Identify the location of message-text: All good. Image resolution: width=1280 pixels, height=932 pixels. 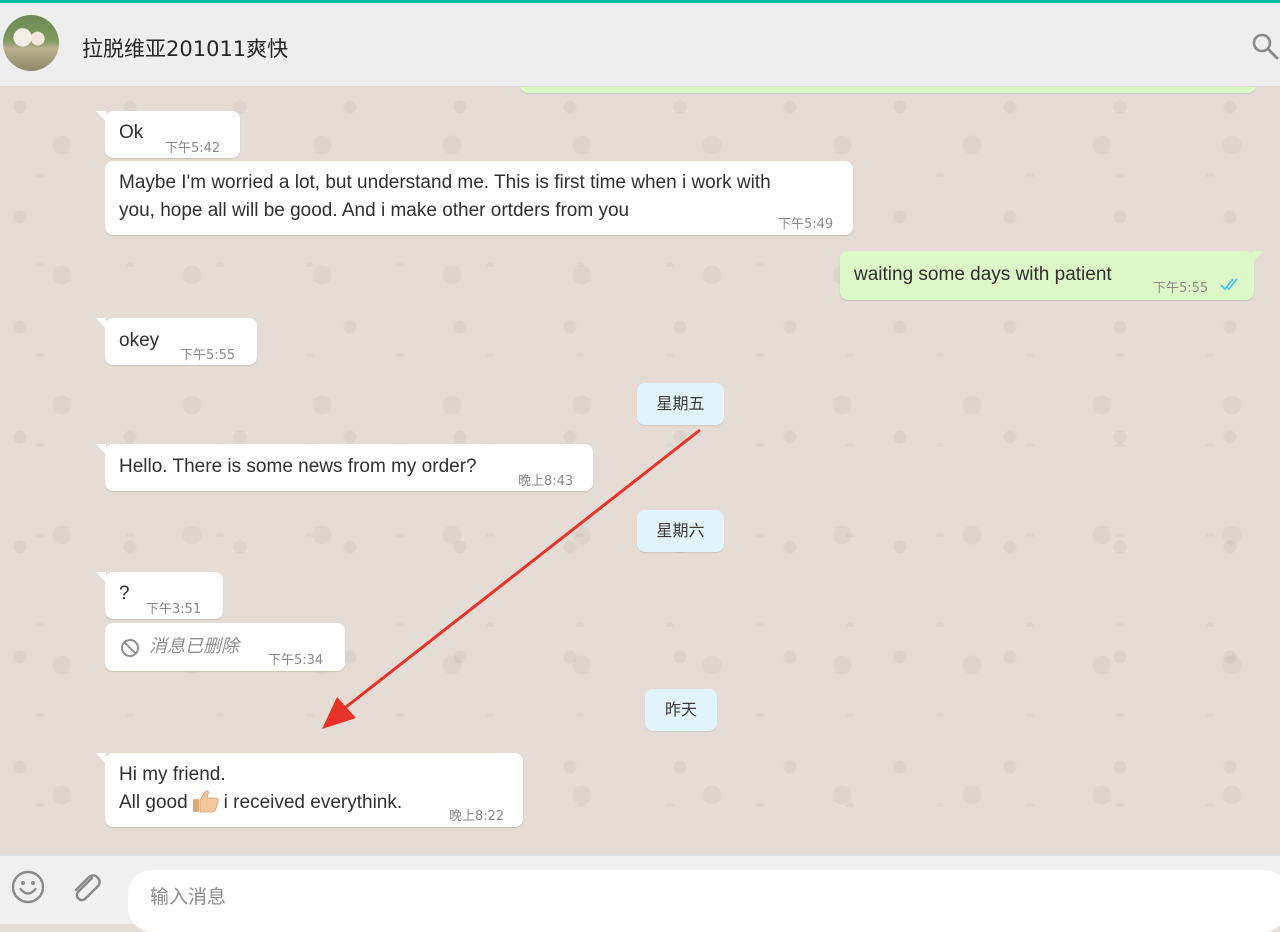
(153, 802).